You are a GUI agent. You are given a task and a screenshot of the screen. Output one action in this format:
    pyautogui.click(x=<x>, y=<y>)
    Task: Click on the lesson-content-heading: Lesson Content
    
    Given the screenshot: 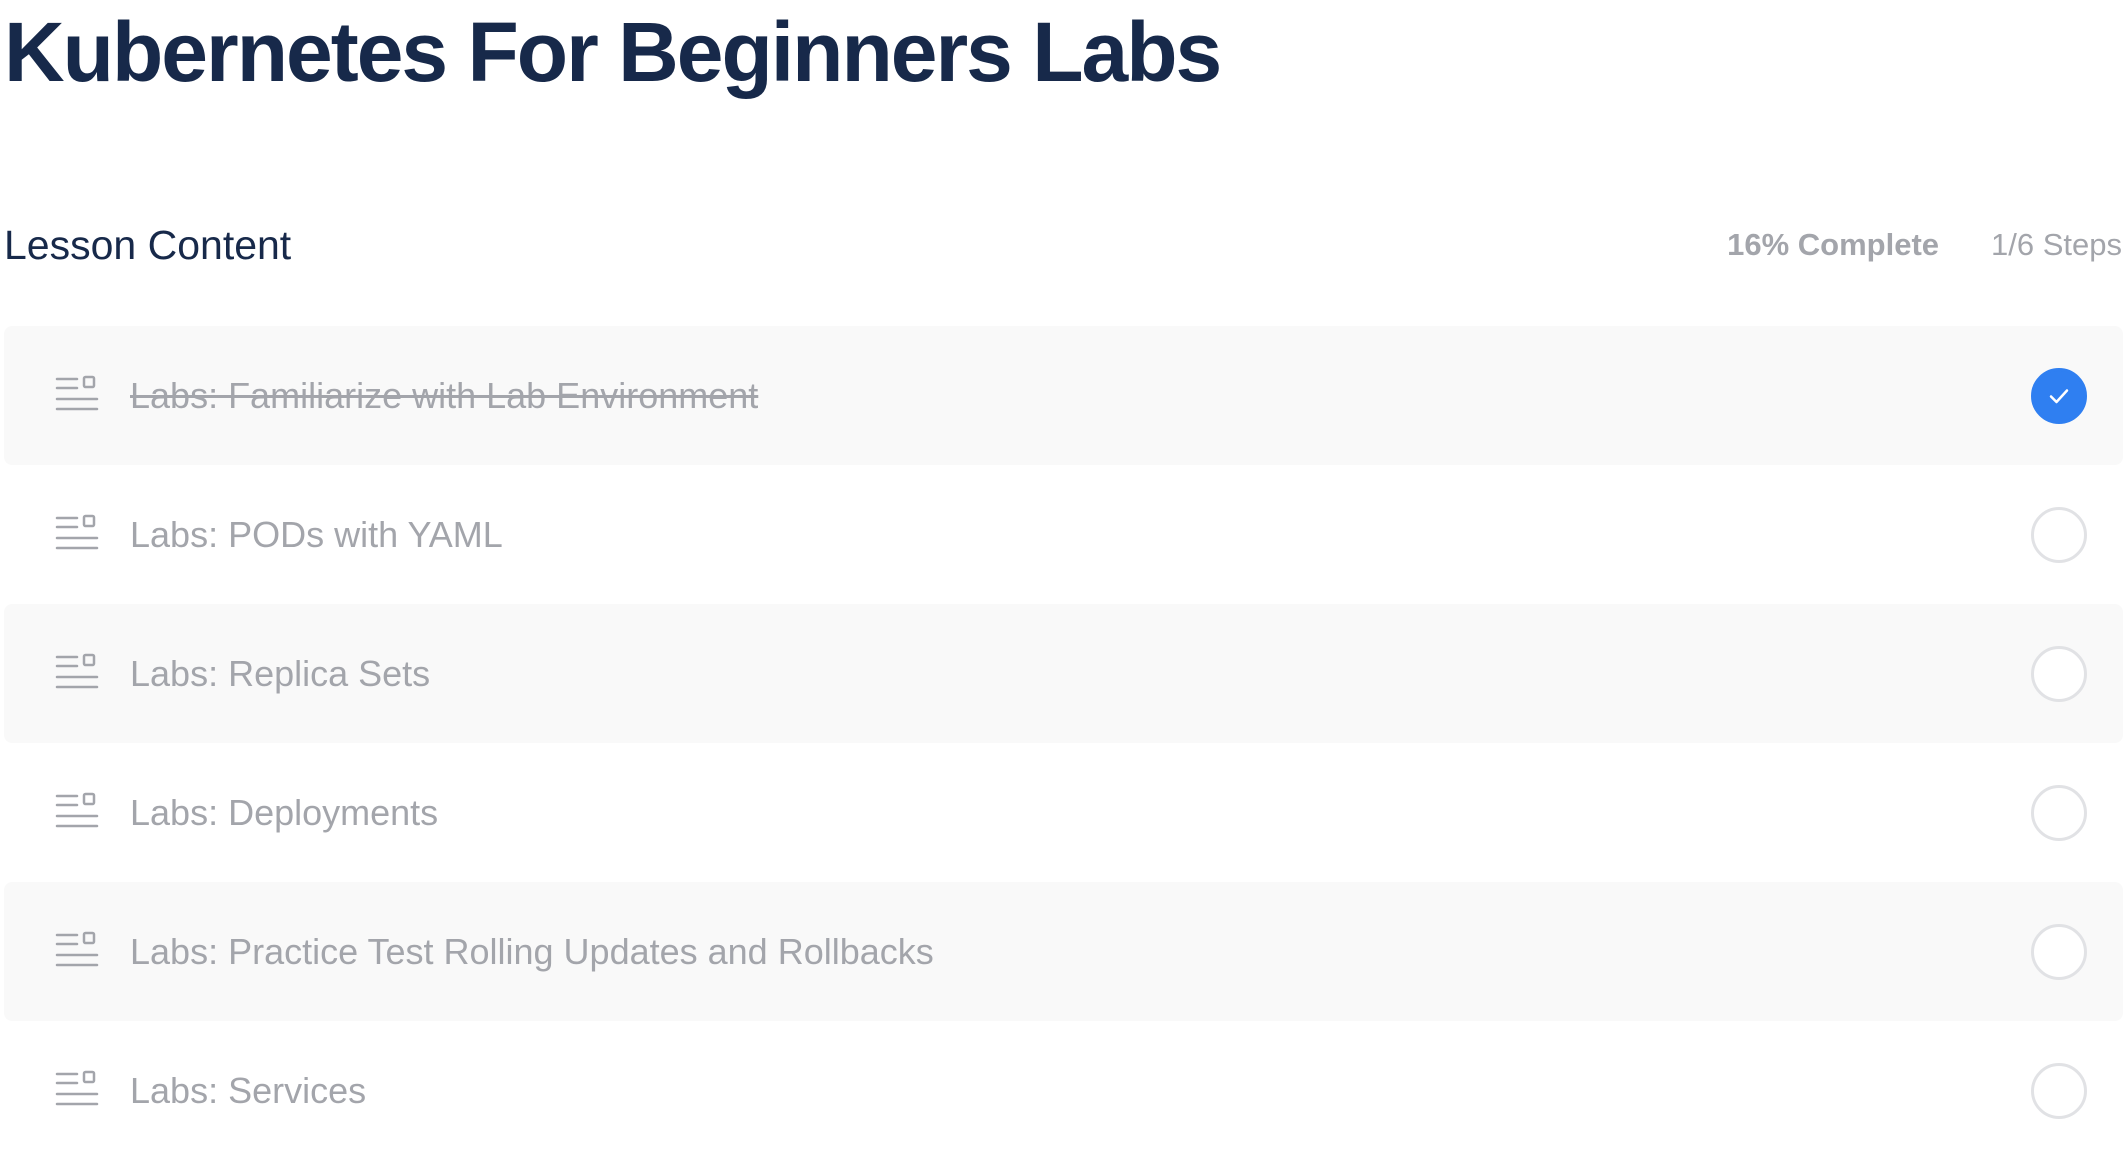 What is the action you would take?
    pyautogui.click(x=148, y=244)
    